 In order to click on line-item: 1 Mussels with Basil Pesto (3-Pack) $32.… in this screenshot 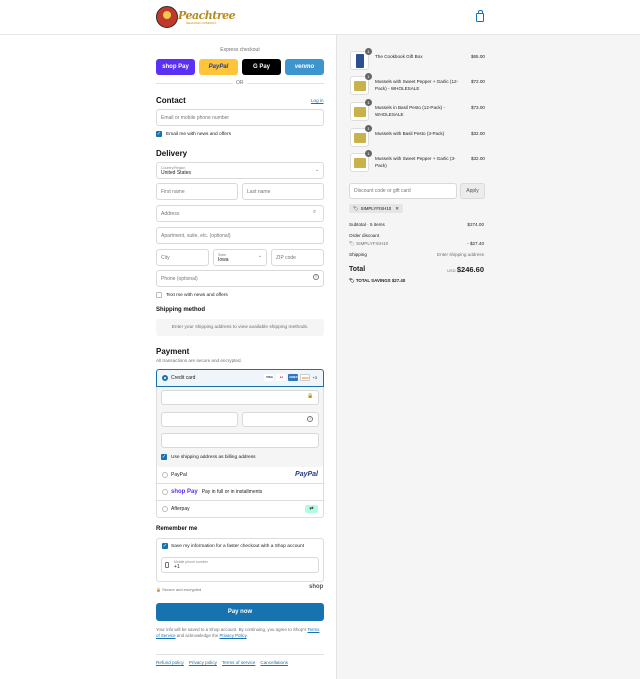, I will do `click(417, 136)`.